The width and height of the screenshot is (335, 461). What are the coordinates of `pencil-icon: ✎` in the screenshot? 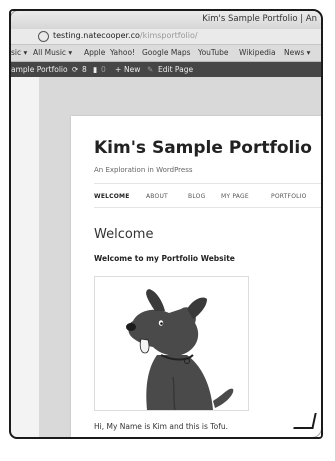 It's located at (150, 69).